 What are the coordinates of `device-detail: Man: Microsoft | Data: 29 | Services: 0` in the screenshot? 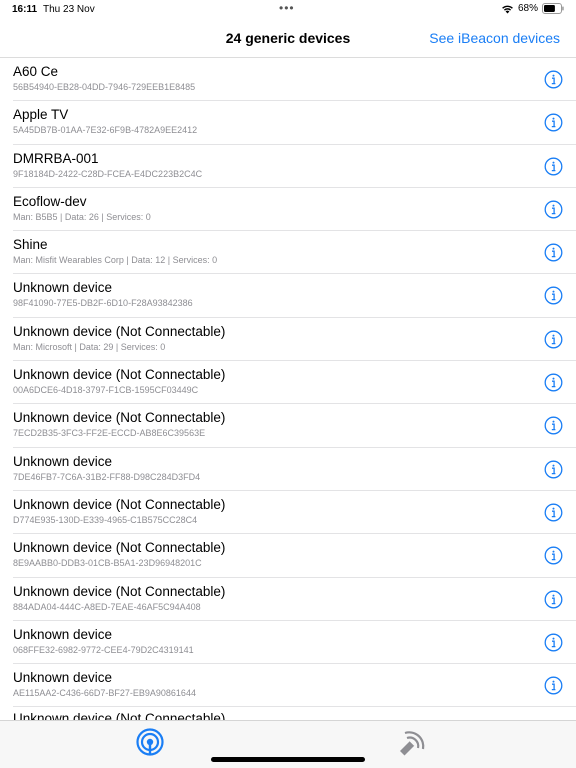 It's located at (89, 346).